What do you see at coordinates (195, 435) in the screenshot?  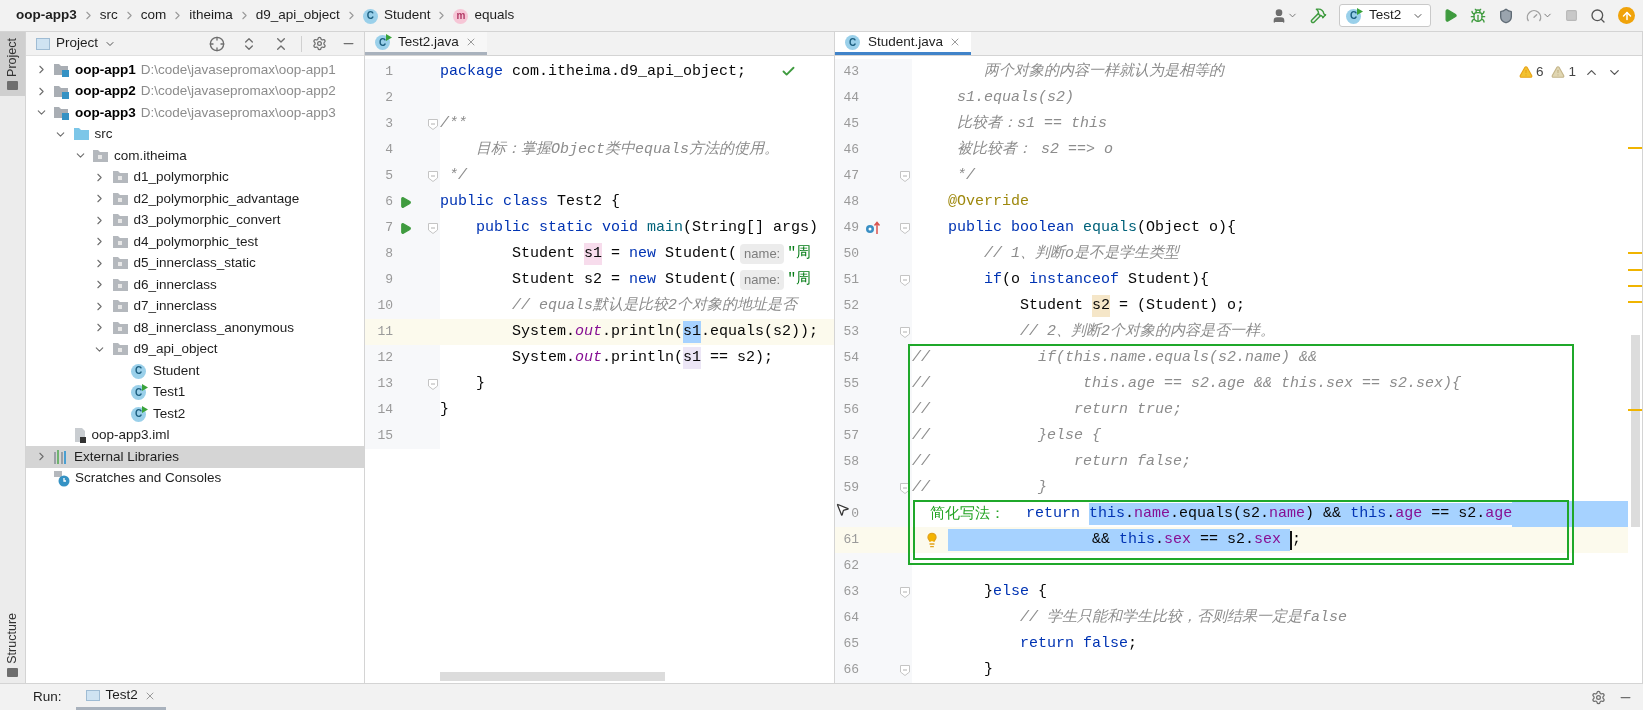 I see `tree-item: oop-app3.iml` at bounding box center [195, 435].